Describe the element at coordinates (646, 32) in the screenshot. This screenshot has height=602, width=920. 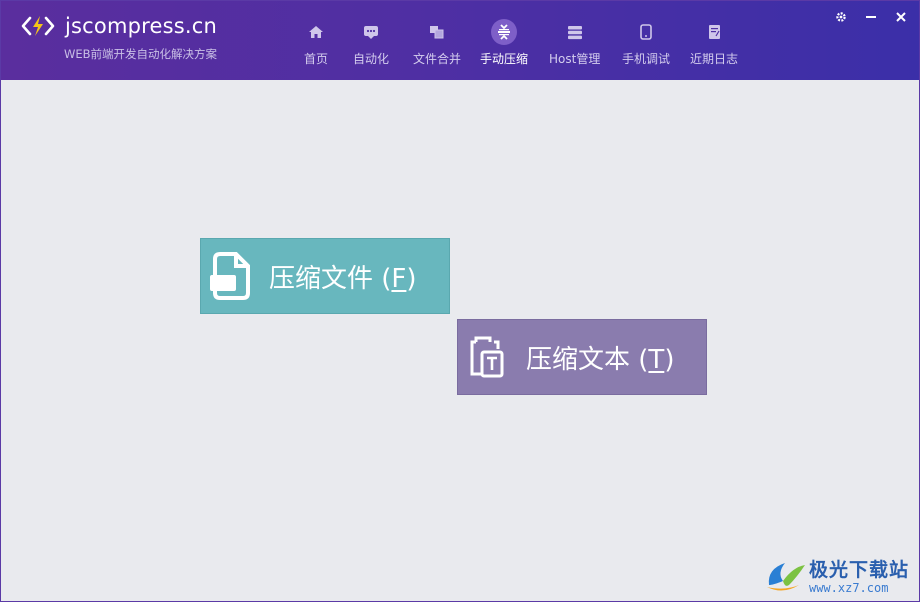
I see `phone-icon` at that location.